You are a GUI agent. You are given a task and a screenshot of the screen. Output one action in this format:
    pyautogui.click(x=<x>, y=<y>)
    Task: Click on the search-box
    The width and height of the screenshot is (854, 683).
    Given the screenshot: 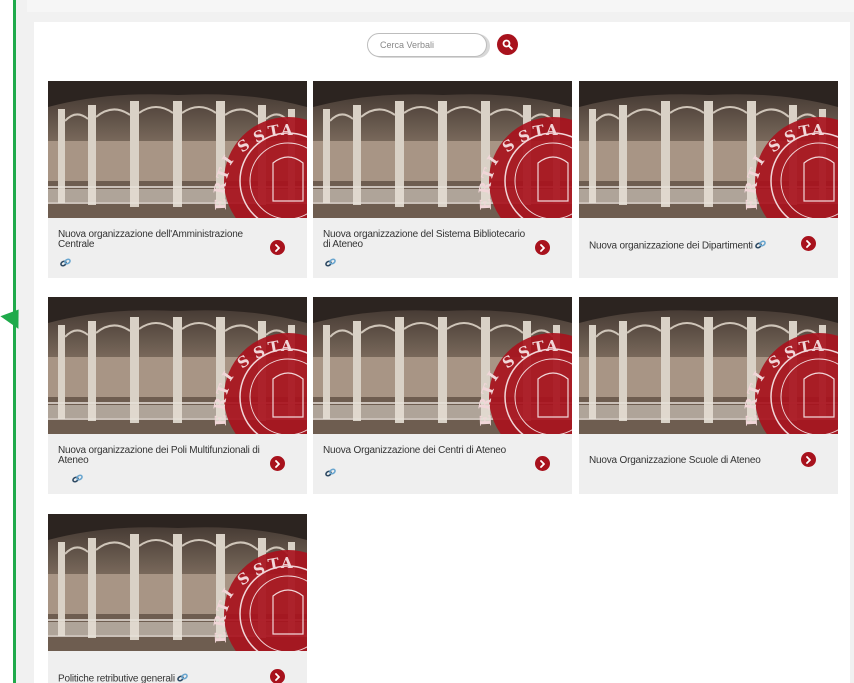 What is the action you would take?
    pyautogui.click(x=427, y=45)
    